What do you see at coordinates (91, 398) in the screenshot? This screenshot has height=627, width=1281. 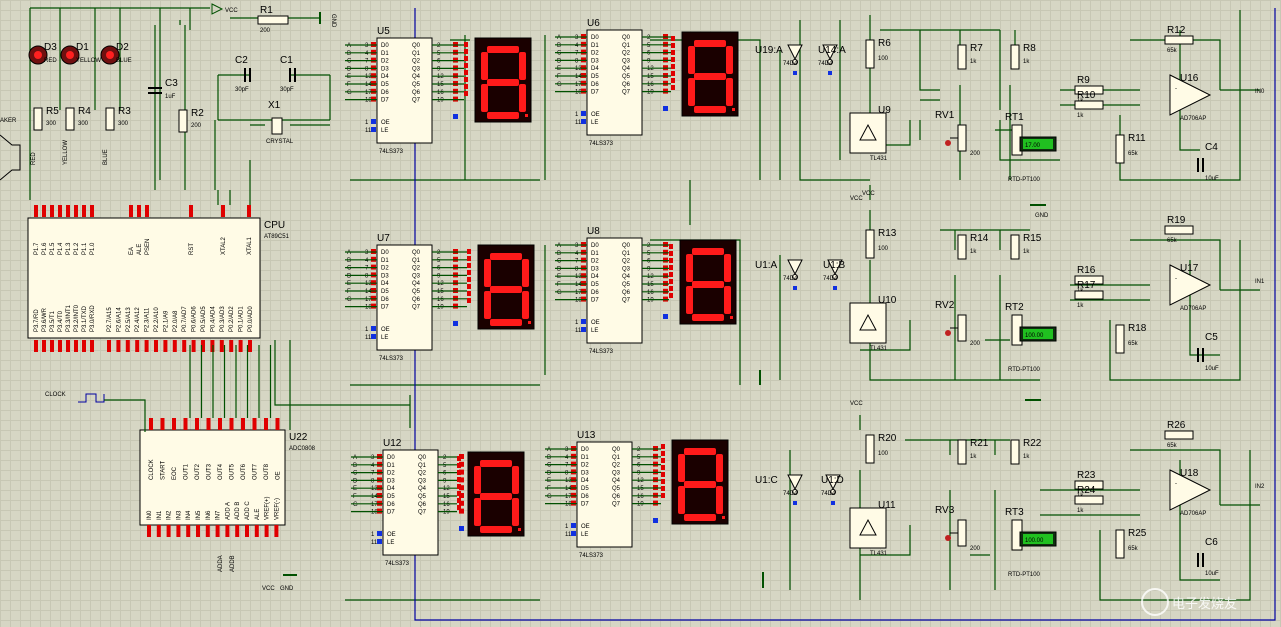 I see `clock-waveform` at bounding box center [91, 398].